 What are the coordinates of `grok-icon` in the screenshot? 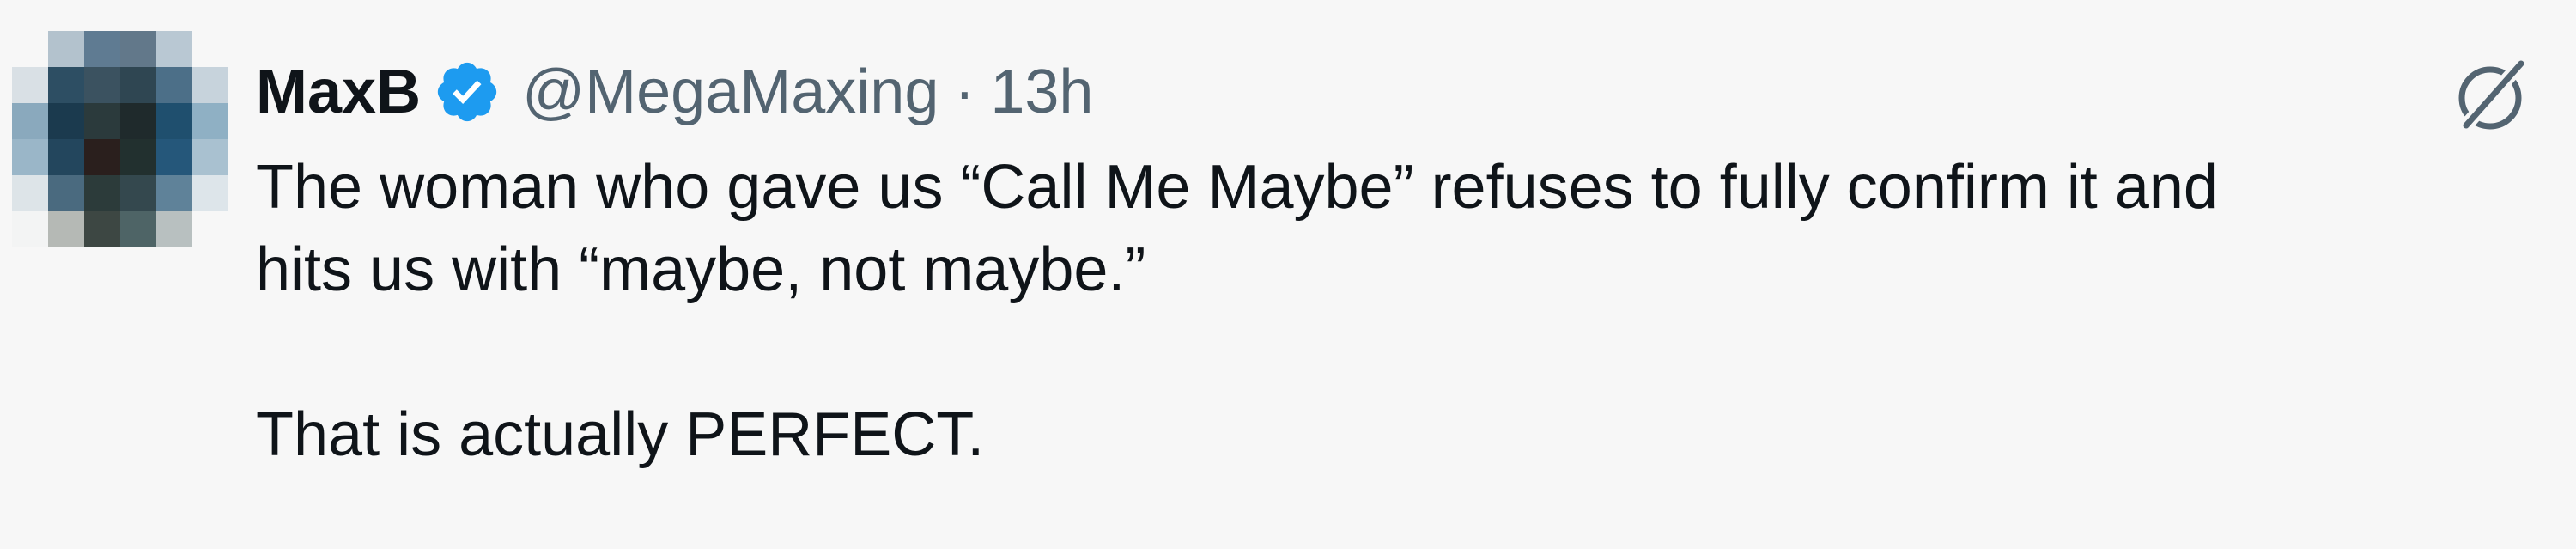 It's located at (2490, 96).